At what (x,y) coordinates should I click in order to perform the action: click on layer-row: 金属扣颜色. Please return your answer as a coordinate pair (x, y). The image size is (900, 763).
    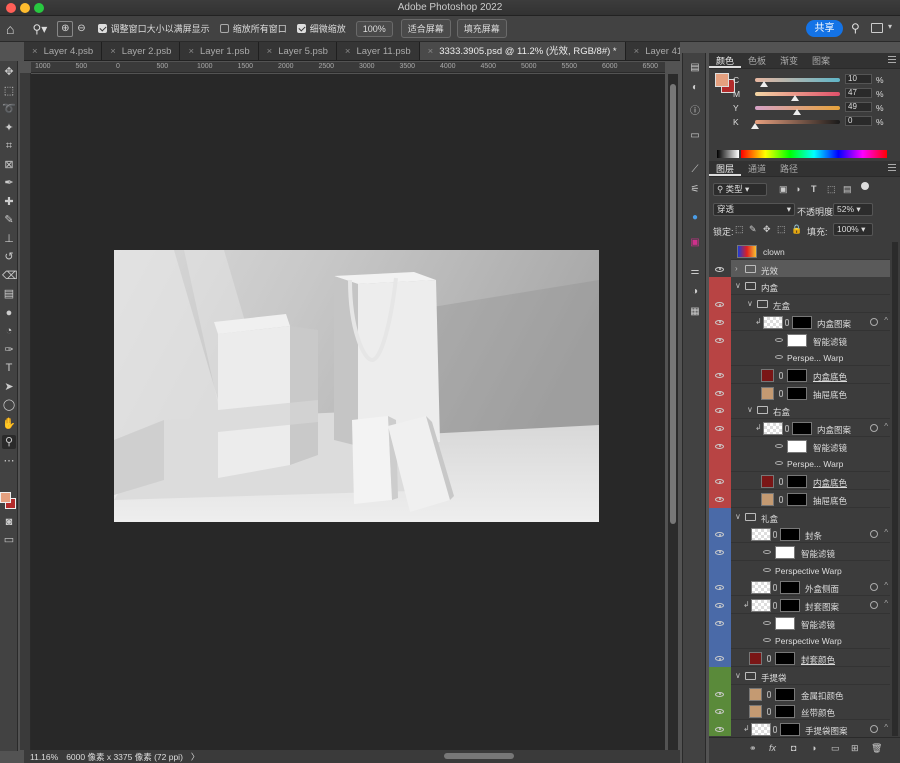
    Looking at the image, I should click on (799, 694).